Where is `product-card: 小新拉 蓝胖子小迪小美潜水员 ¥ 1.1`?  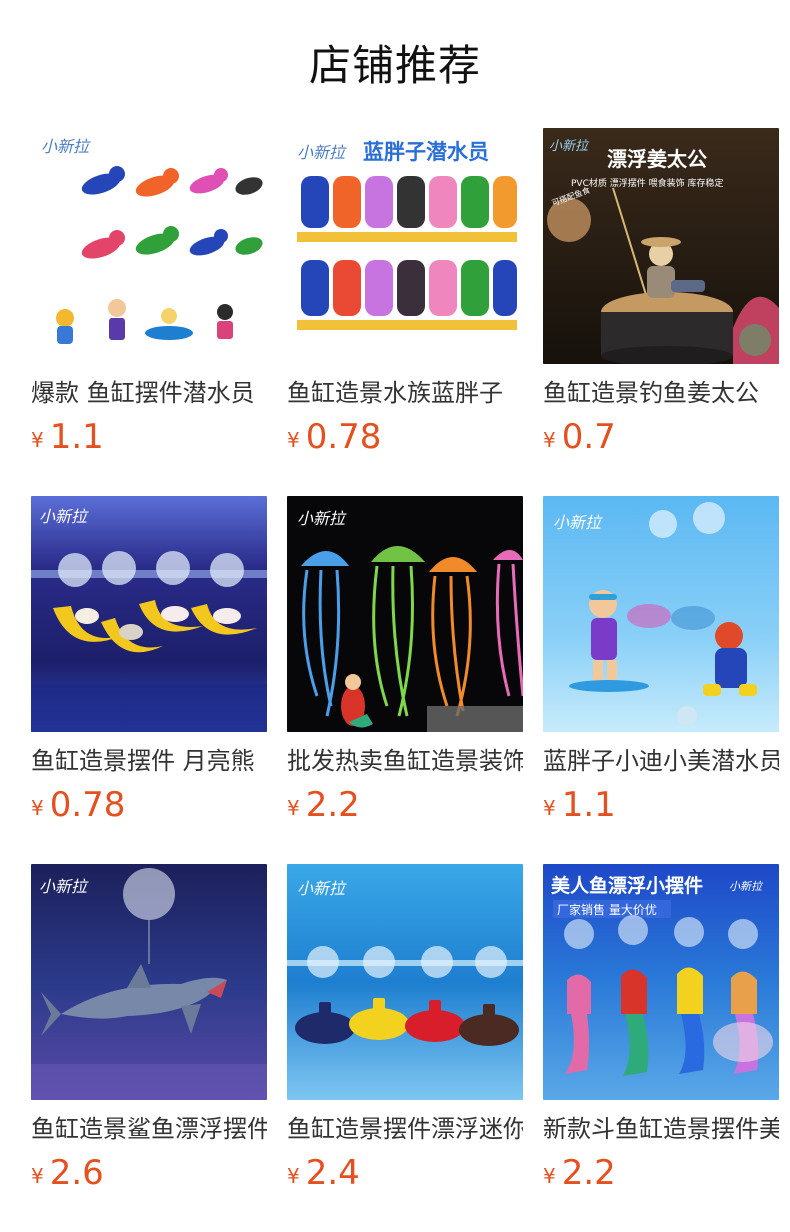
product-card: 小新拉 蓝胖子小迪小美潜水员 ¥ 1.1 is located at coordinates (661, 666).